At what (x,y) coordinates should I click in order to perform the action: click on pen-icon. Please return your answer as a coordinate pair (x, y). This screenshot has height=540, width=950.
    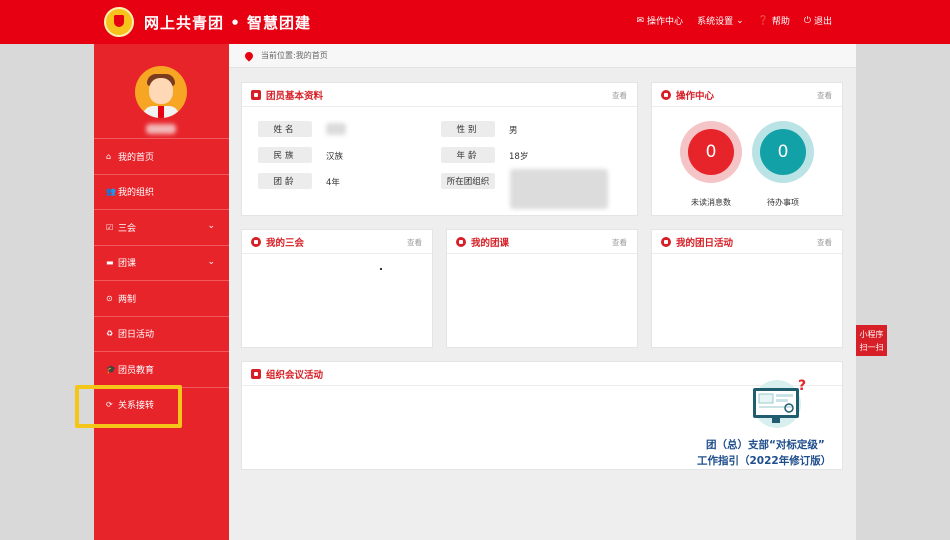
    Looking at the image, I should click on (461, 241).